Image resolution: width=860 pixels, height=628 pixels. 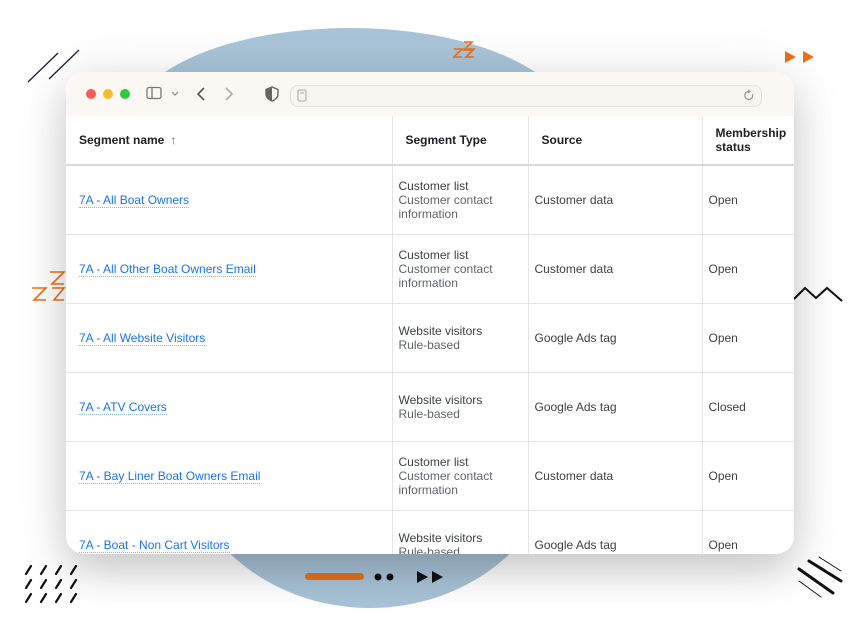 I want to click on segment-name-link: 7A - All Website Visitors, so click(x=142, y=338).